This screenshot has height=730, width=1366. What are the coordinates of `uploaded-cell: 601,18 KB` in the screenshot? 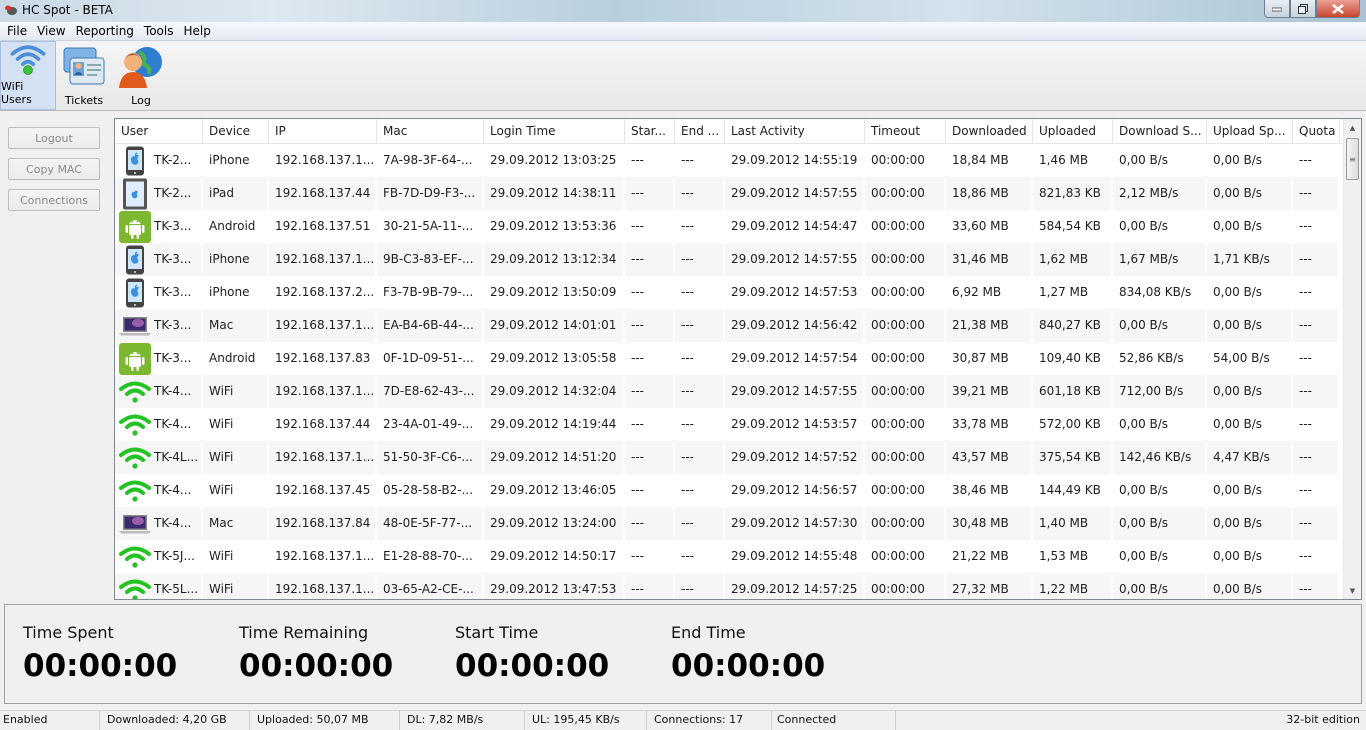 It's located at (1073, 391).